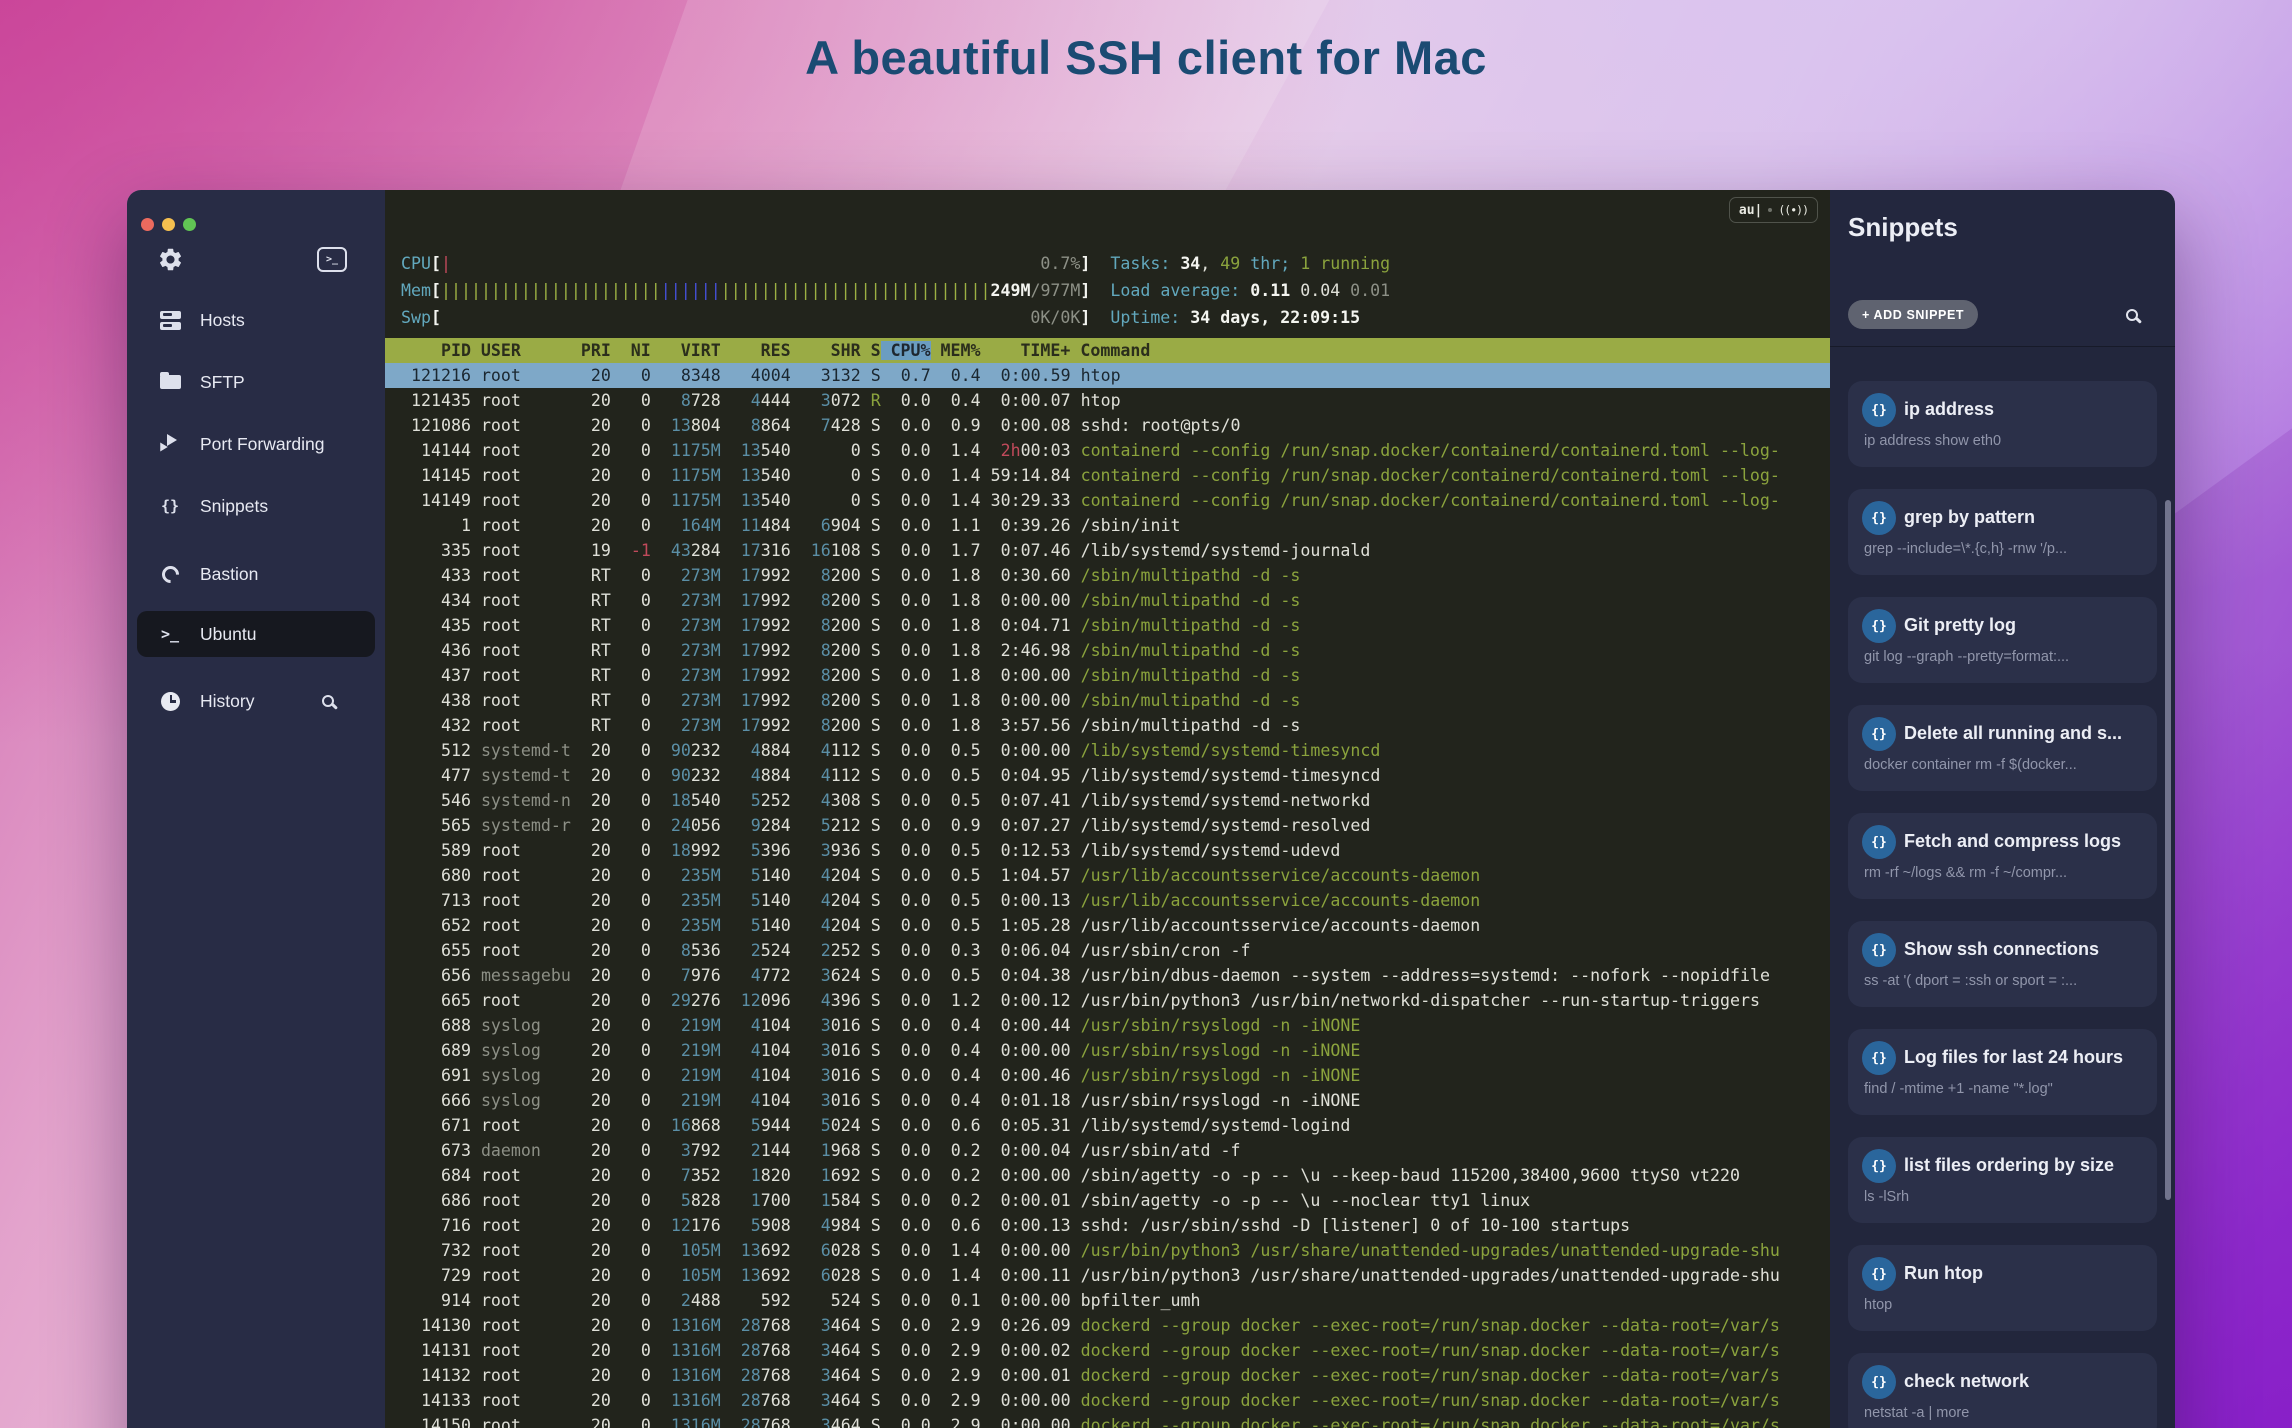  What do you see at coordinates (256, 634) in the screenshot?
I see `sidebar-item-ubuntu: >_ Ubuntu` at bounding box center [256, 634].